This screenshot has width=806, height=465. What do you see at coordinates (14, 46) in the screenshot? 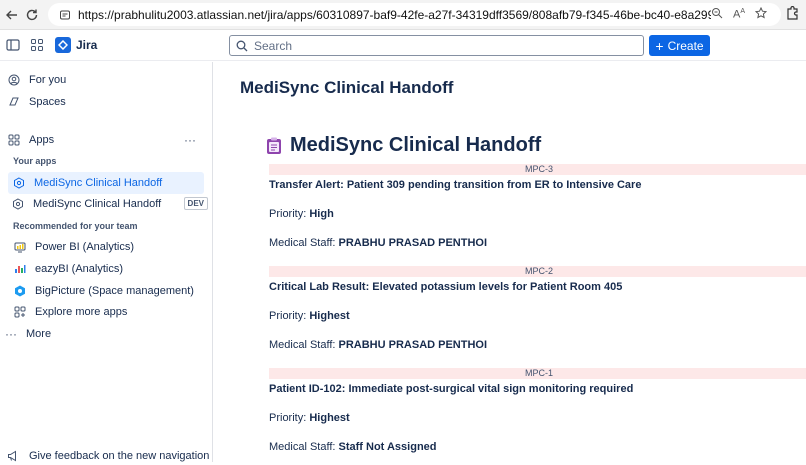
I see `sidebar-toggle-icon` at bounding box center [14, 46].